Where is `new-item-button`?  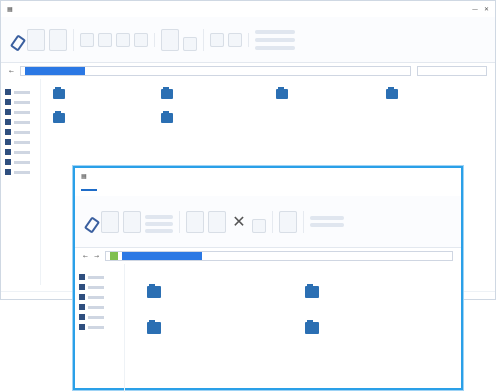 new-item-button is located at coordinates (190, 43).